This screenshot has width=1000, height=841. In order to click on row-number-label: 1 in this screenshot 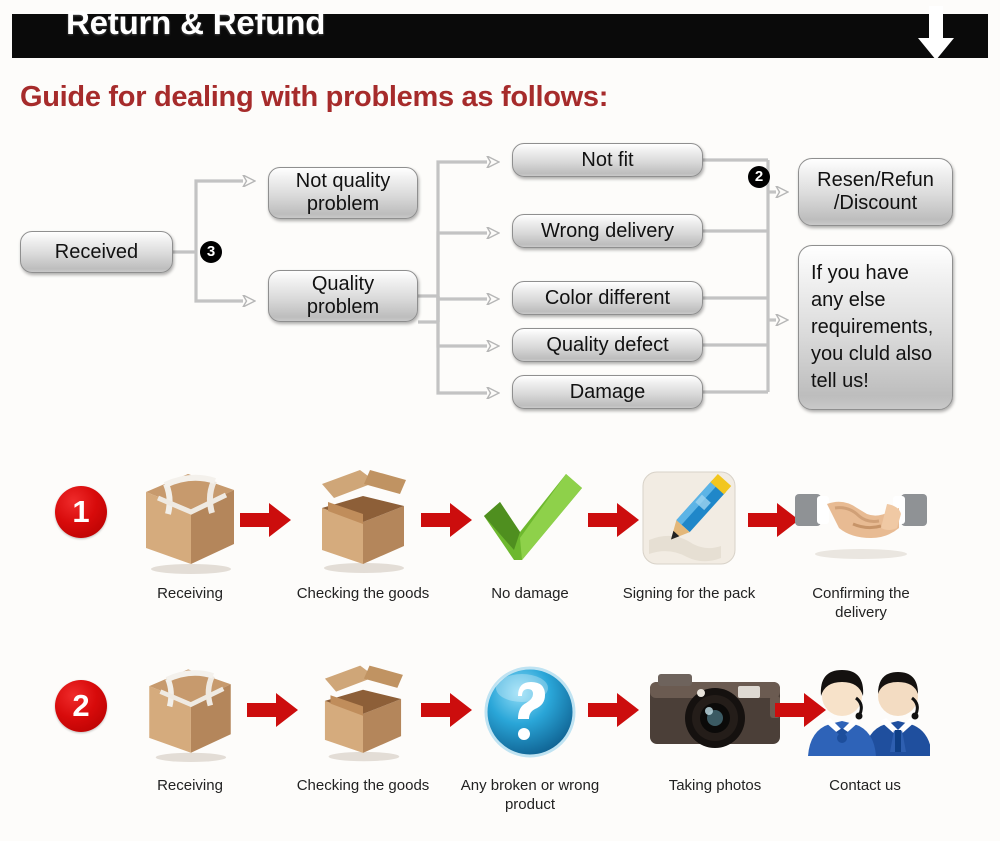, I will do `click(81, 511)`.